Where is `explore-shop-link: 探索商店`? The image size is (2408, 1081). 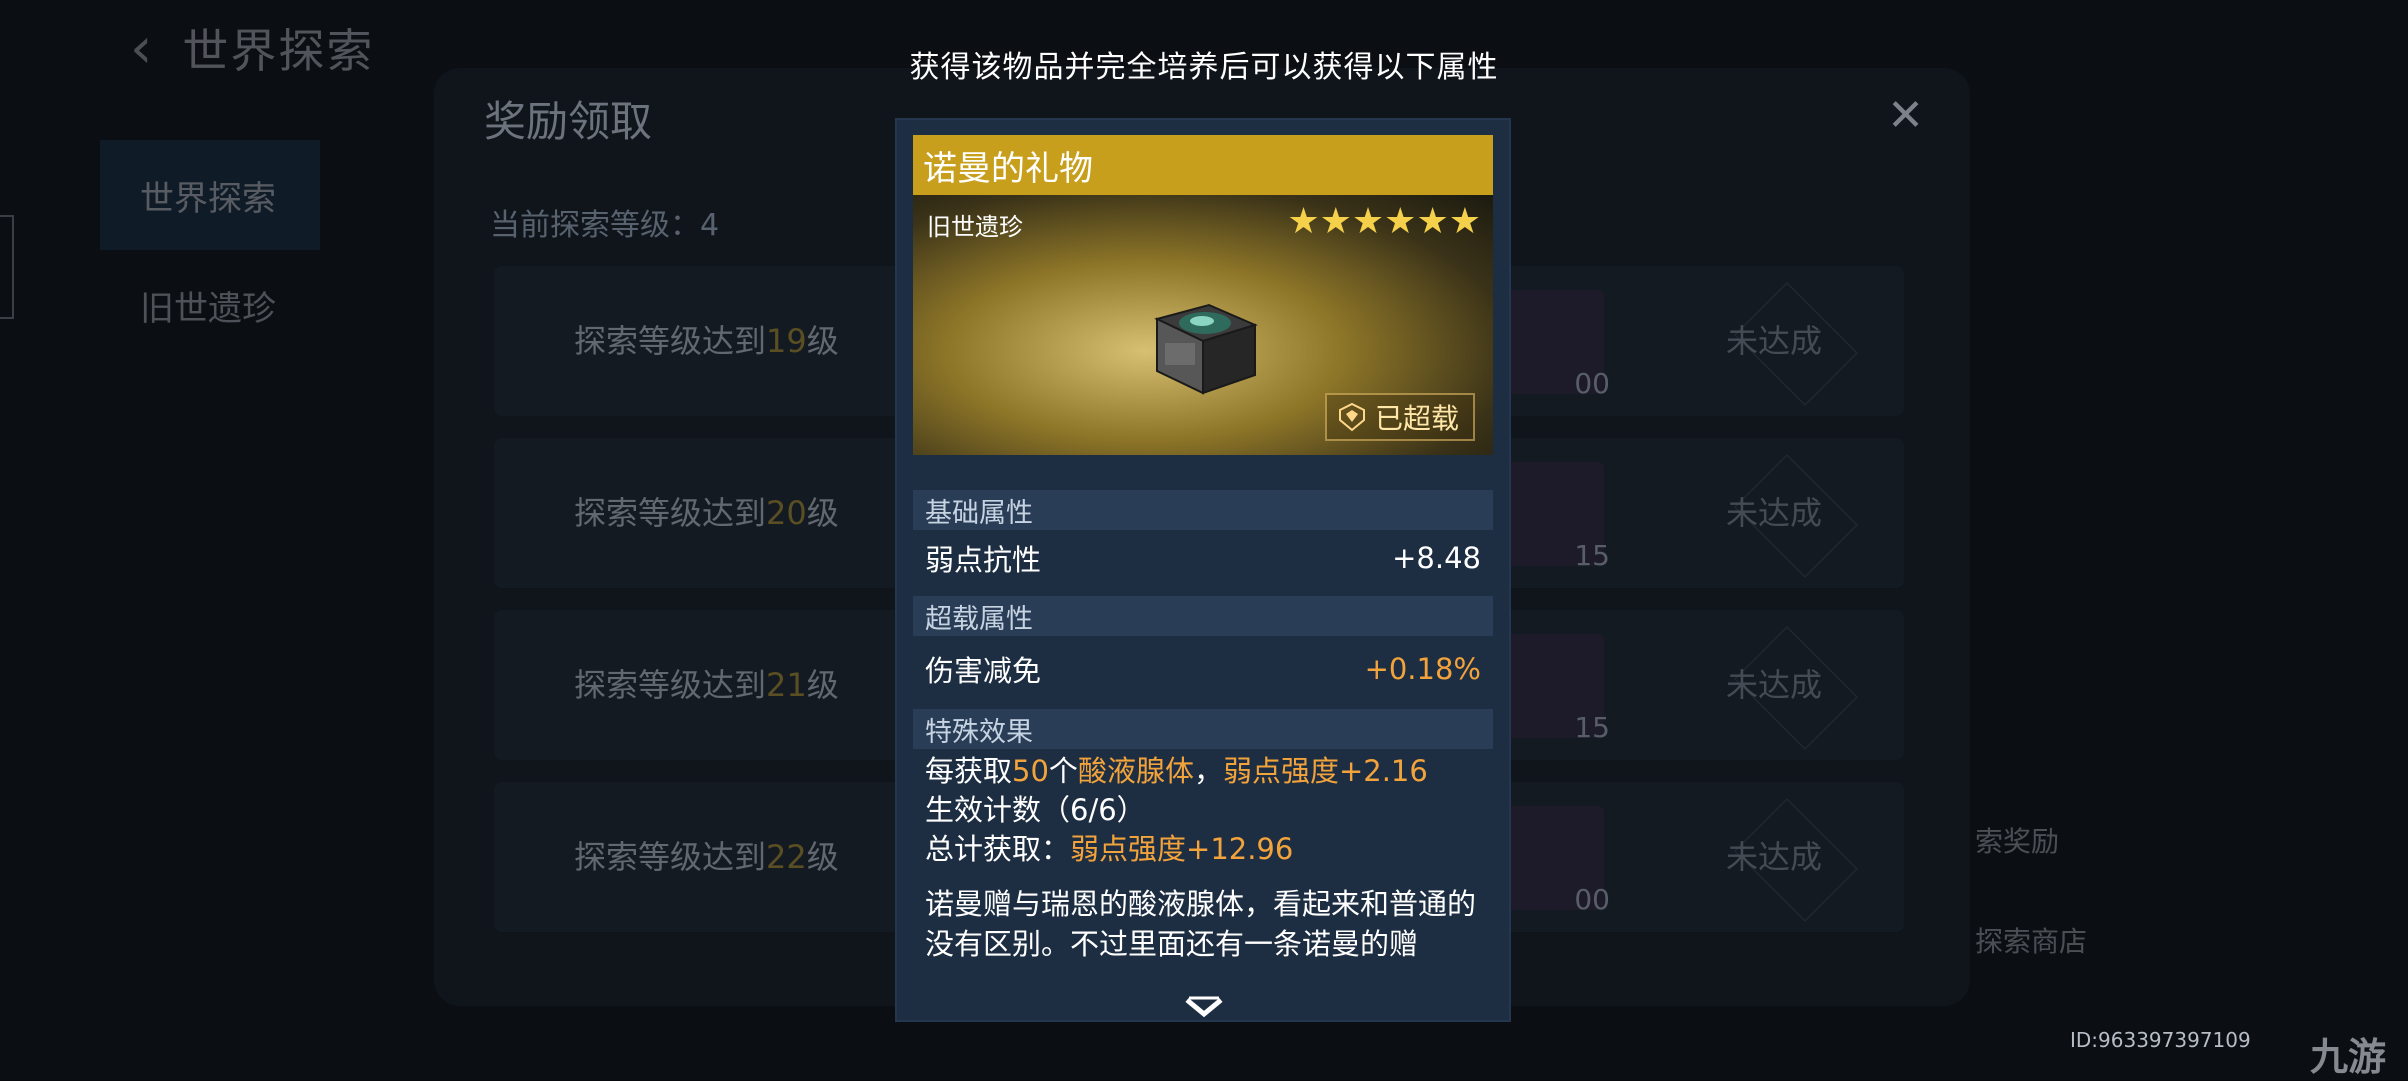
explore-shop-link: 探索商店 is located at coordinates (2031, 940).